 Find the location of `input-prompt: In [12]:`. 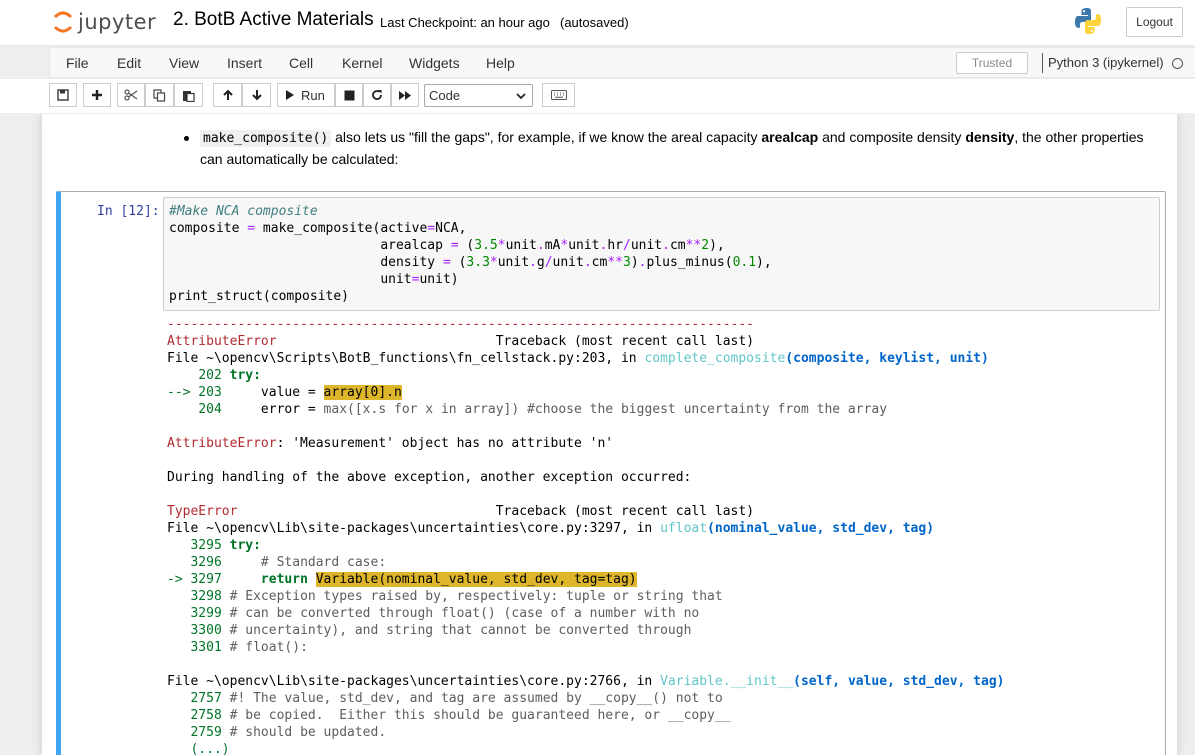

input-prompt: In [12]: is located at coordinates (128, 211).